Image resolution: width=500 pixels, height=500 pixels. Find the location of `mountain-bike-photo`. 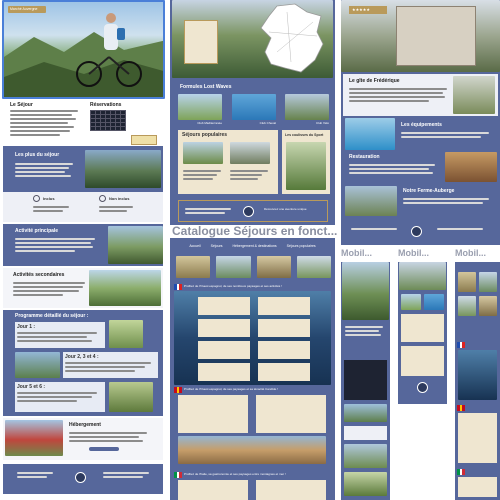

mountain-bike-photo is located at coordinates (135, 245).